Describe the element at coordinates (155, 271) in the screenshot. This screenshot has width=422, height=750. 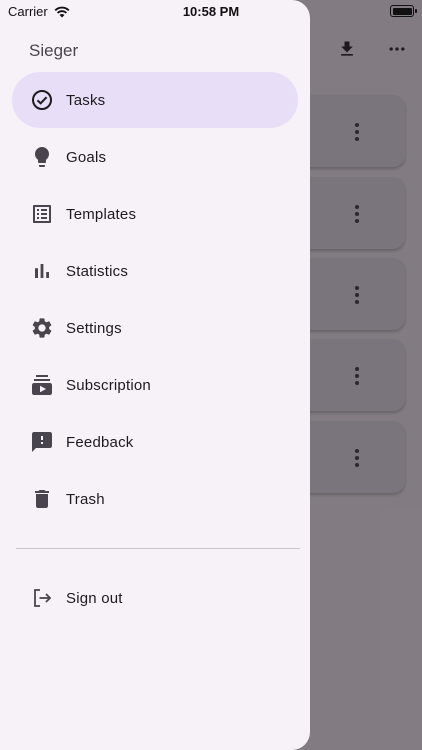
I see `nav-item-statistics: Statistics` at that location.